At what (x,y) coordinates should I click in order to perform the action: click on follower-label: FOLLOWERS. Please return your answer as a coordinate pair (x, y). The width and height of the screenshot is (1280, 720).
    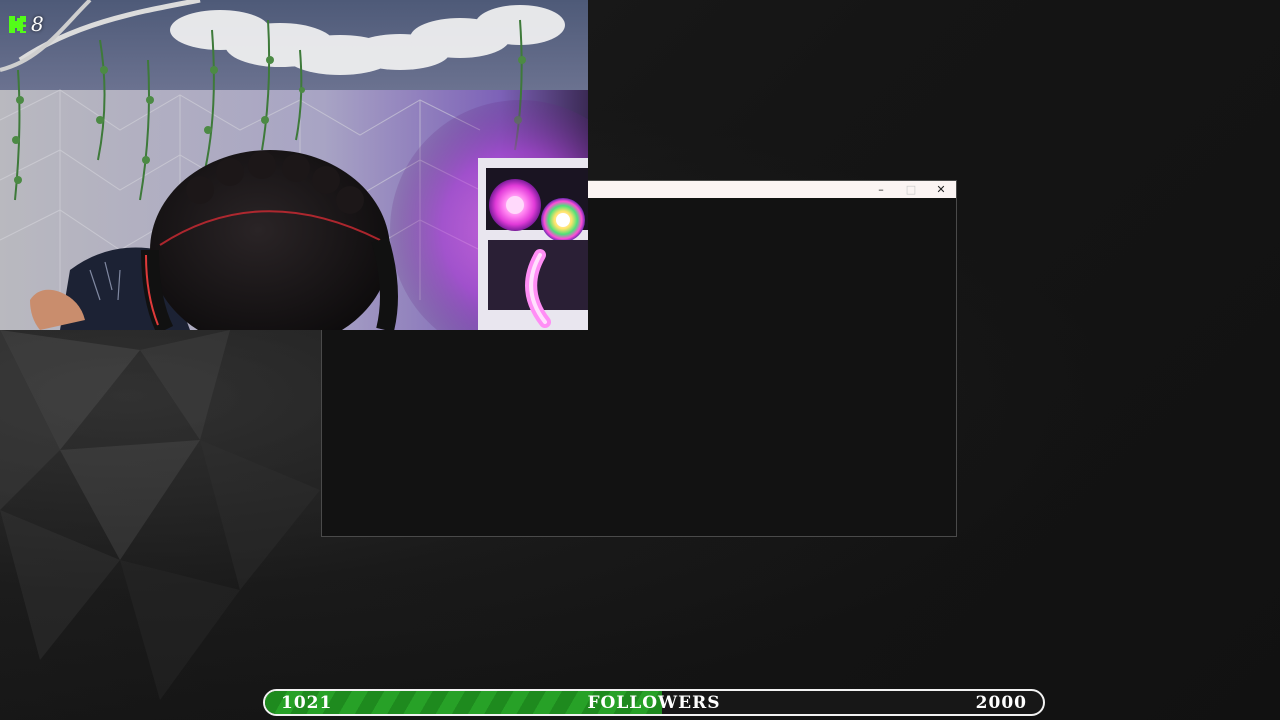
    Looking at the image, I should click on (654, 702).